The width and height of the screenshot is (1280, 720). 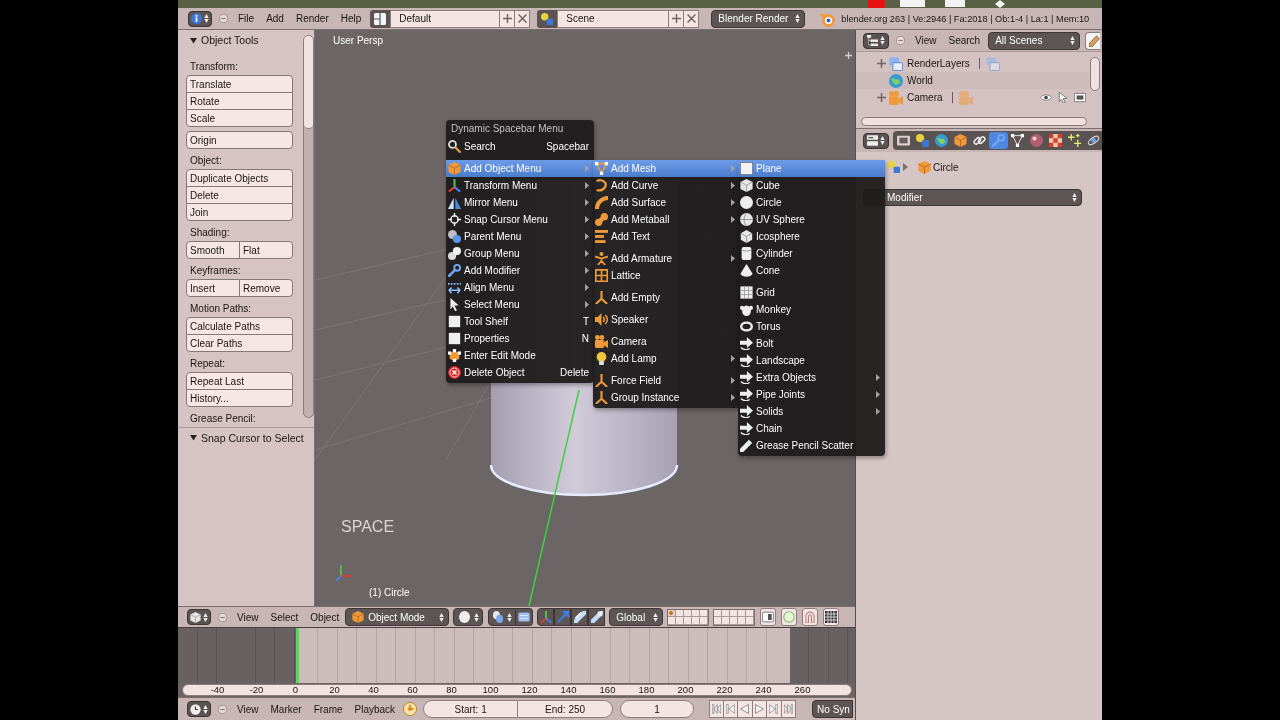 What do you see at coordinates (1034, 40) in the screenshot?
I see `filter-dropdown: All Scenes` at bounding box center [1034, 40].